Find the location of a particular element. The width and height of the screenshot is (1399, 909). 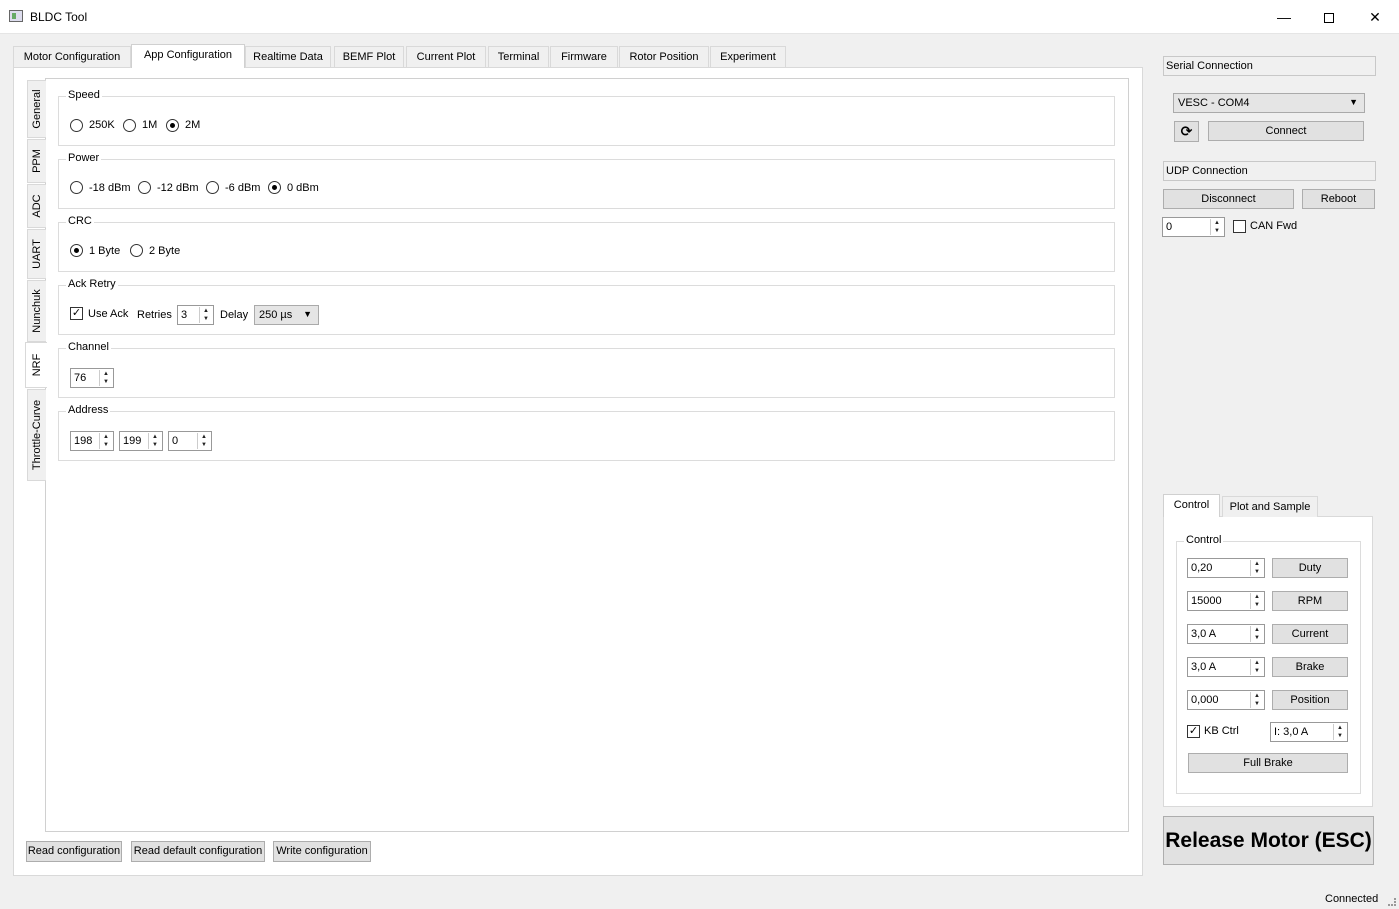

current-button: Current is located at coordinates (1310, 634).